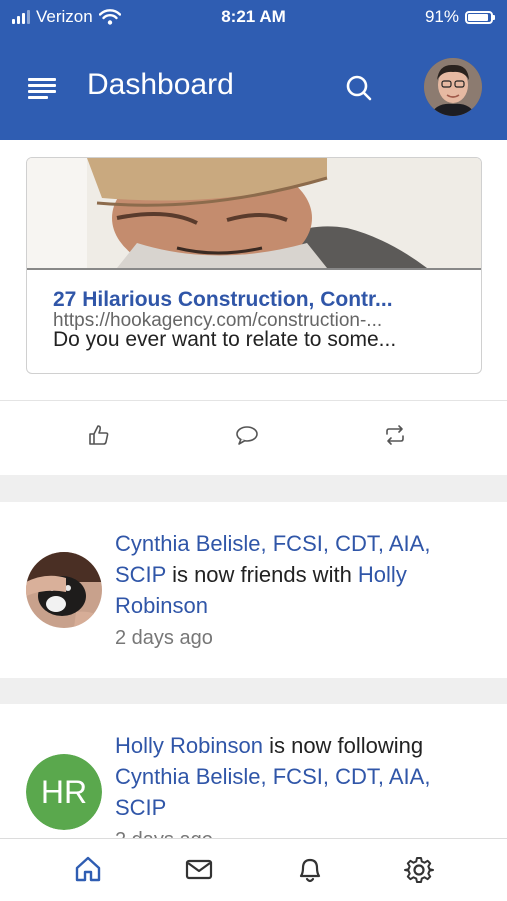 The width and height of the screenshot is (507, 901). I want to click on user-avatar, so click(453, 87).